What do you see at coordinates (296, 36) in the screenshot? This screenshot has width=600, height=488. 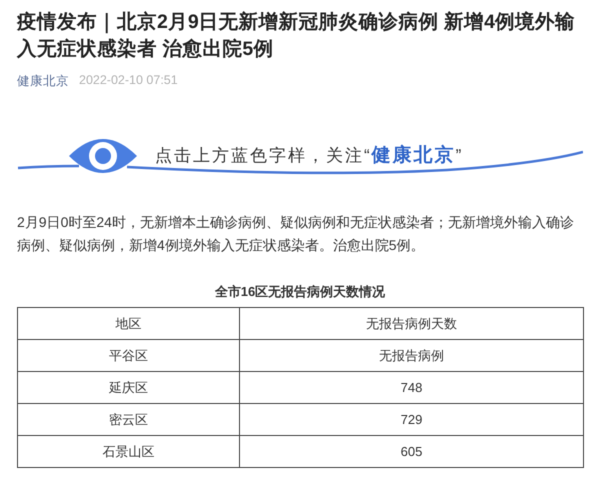 I see `article-title: 疫情发布｜北京2月9日无新增新冠肺炎确诊病例 新增4例境外输入无症状感染者 治愈出院5例` at bounding box center [296, 36].